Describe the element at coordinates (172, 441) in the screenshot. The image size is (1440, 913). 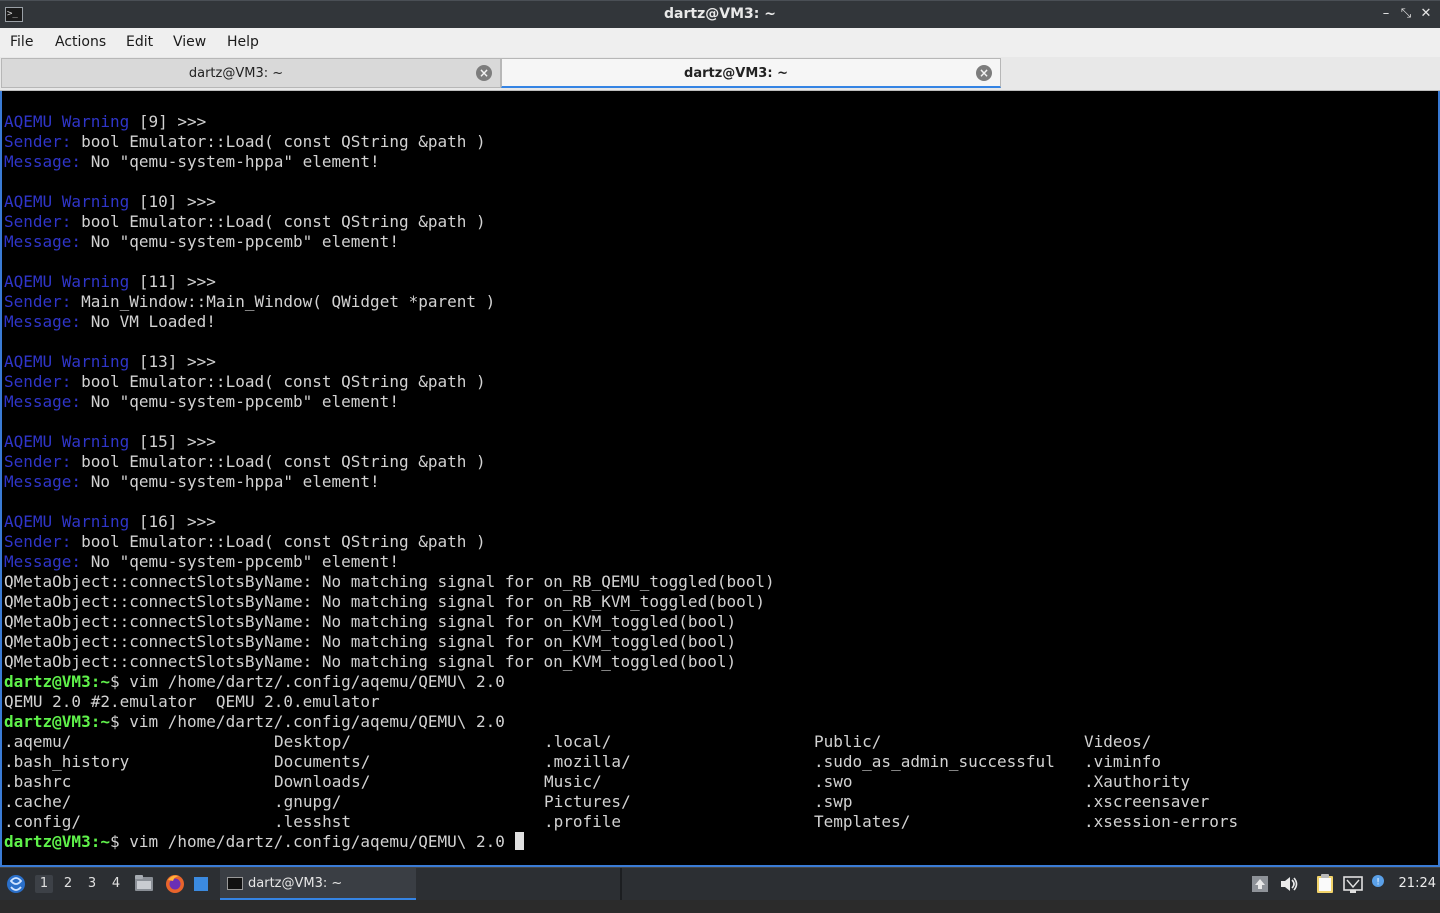
I see `terminal-text: [15] >>>` at that location.